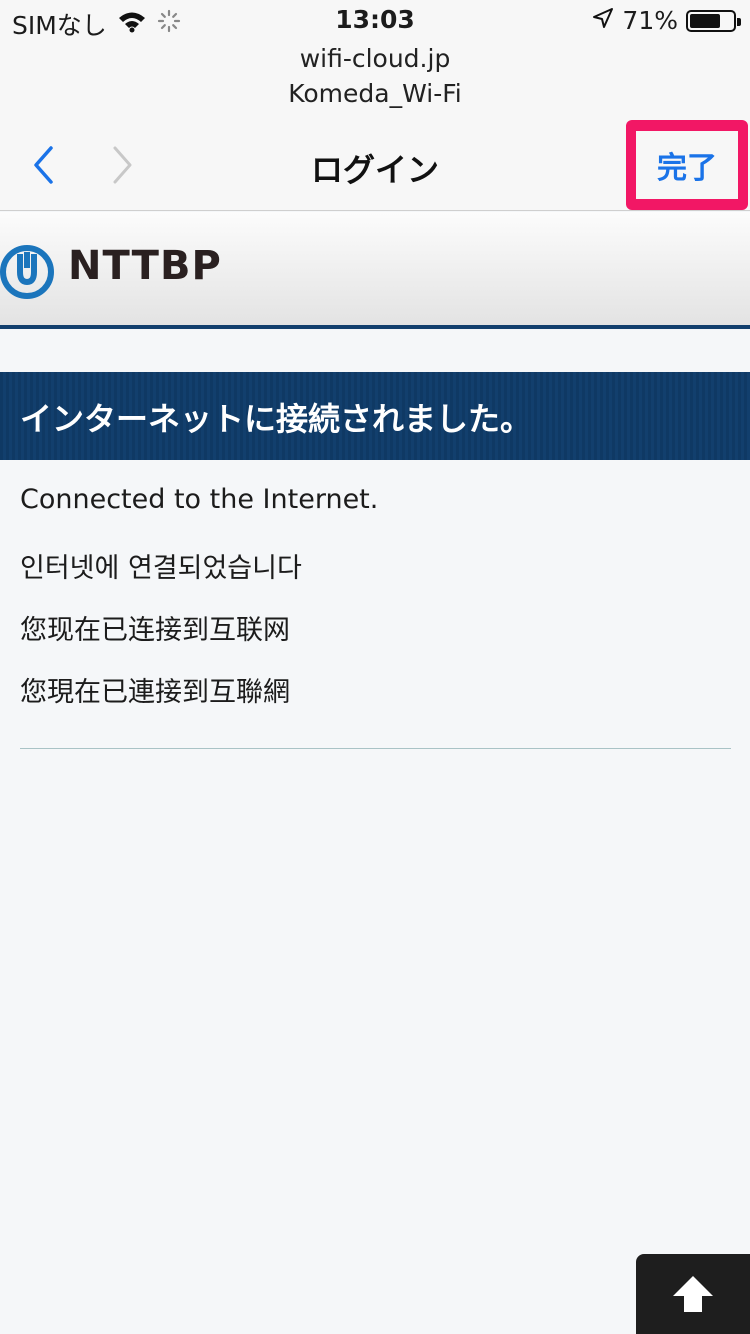 The width and height of the screenshot is (750, 1334). I want to click on connected-banner: インターネットに接続されました。, so click(375, 416).